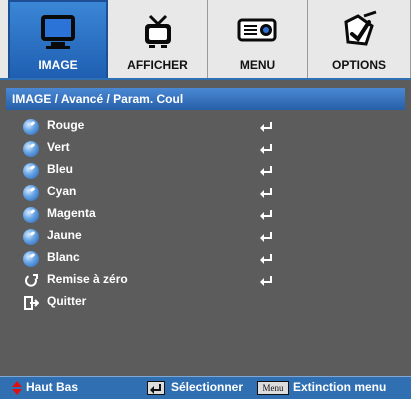 Image resolution: width=411 pixels, height=401 pixels. What do you see at coordinates (205, 127) in the screenshot?
I see `menu-item-rouge: Rouge` at bounding box center [205, 127].